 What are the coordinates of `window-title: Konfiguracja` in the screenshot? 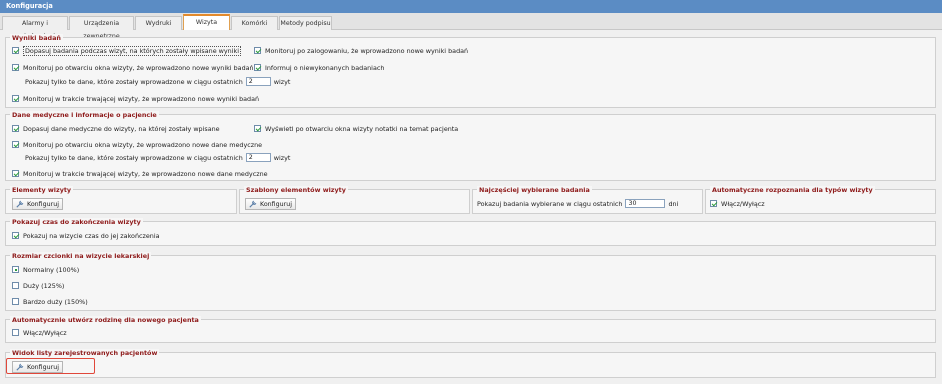 It's located at (471, 6).